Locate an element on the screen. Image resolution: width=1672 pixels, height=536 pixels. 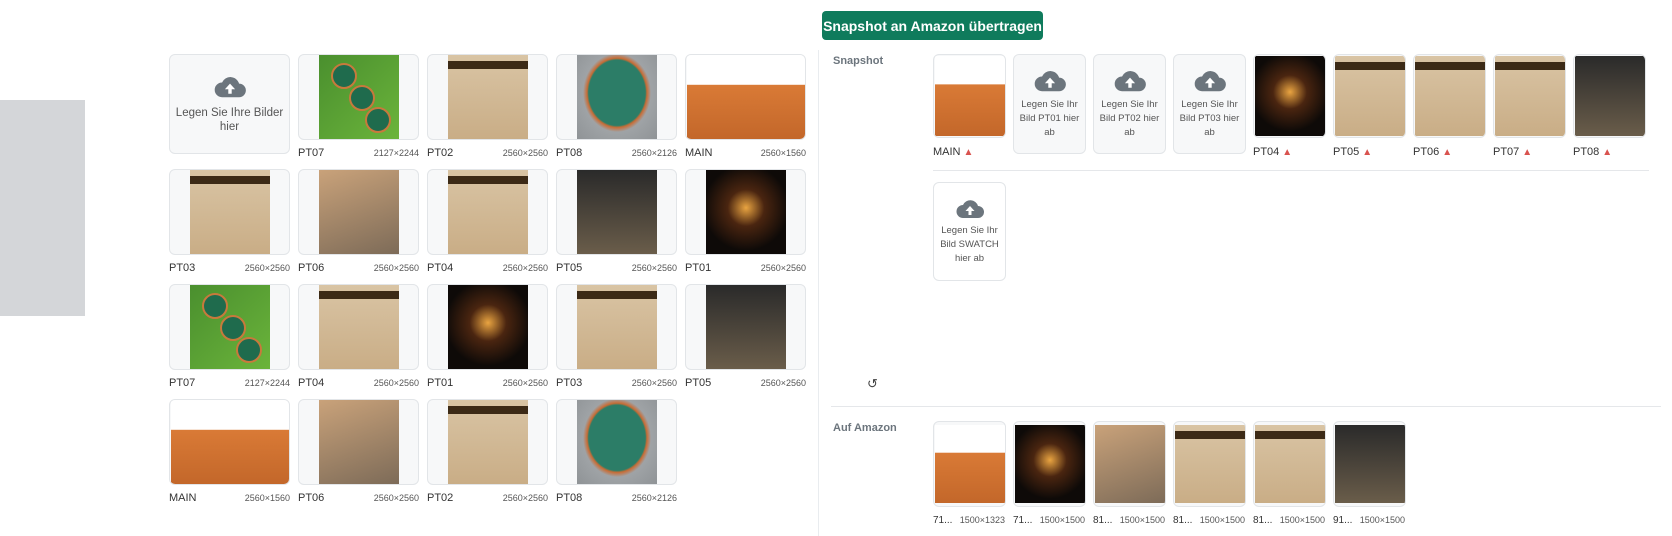
image-upload-dropzone: Legen Sie Ihre Bilder hier is located at coordinates (229, 111).